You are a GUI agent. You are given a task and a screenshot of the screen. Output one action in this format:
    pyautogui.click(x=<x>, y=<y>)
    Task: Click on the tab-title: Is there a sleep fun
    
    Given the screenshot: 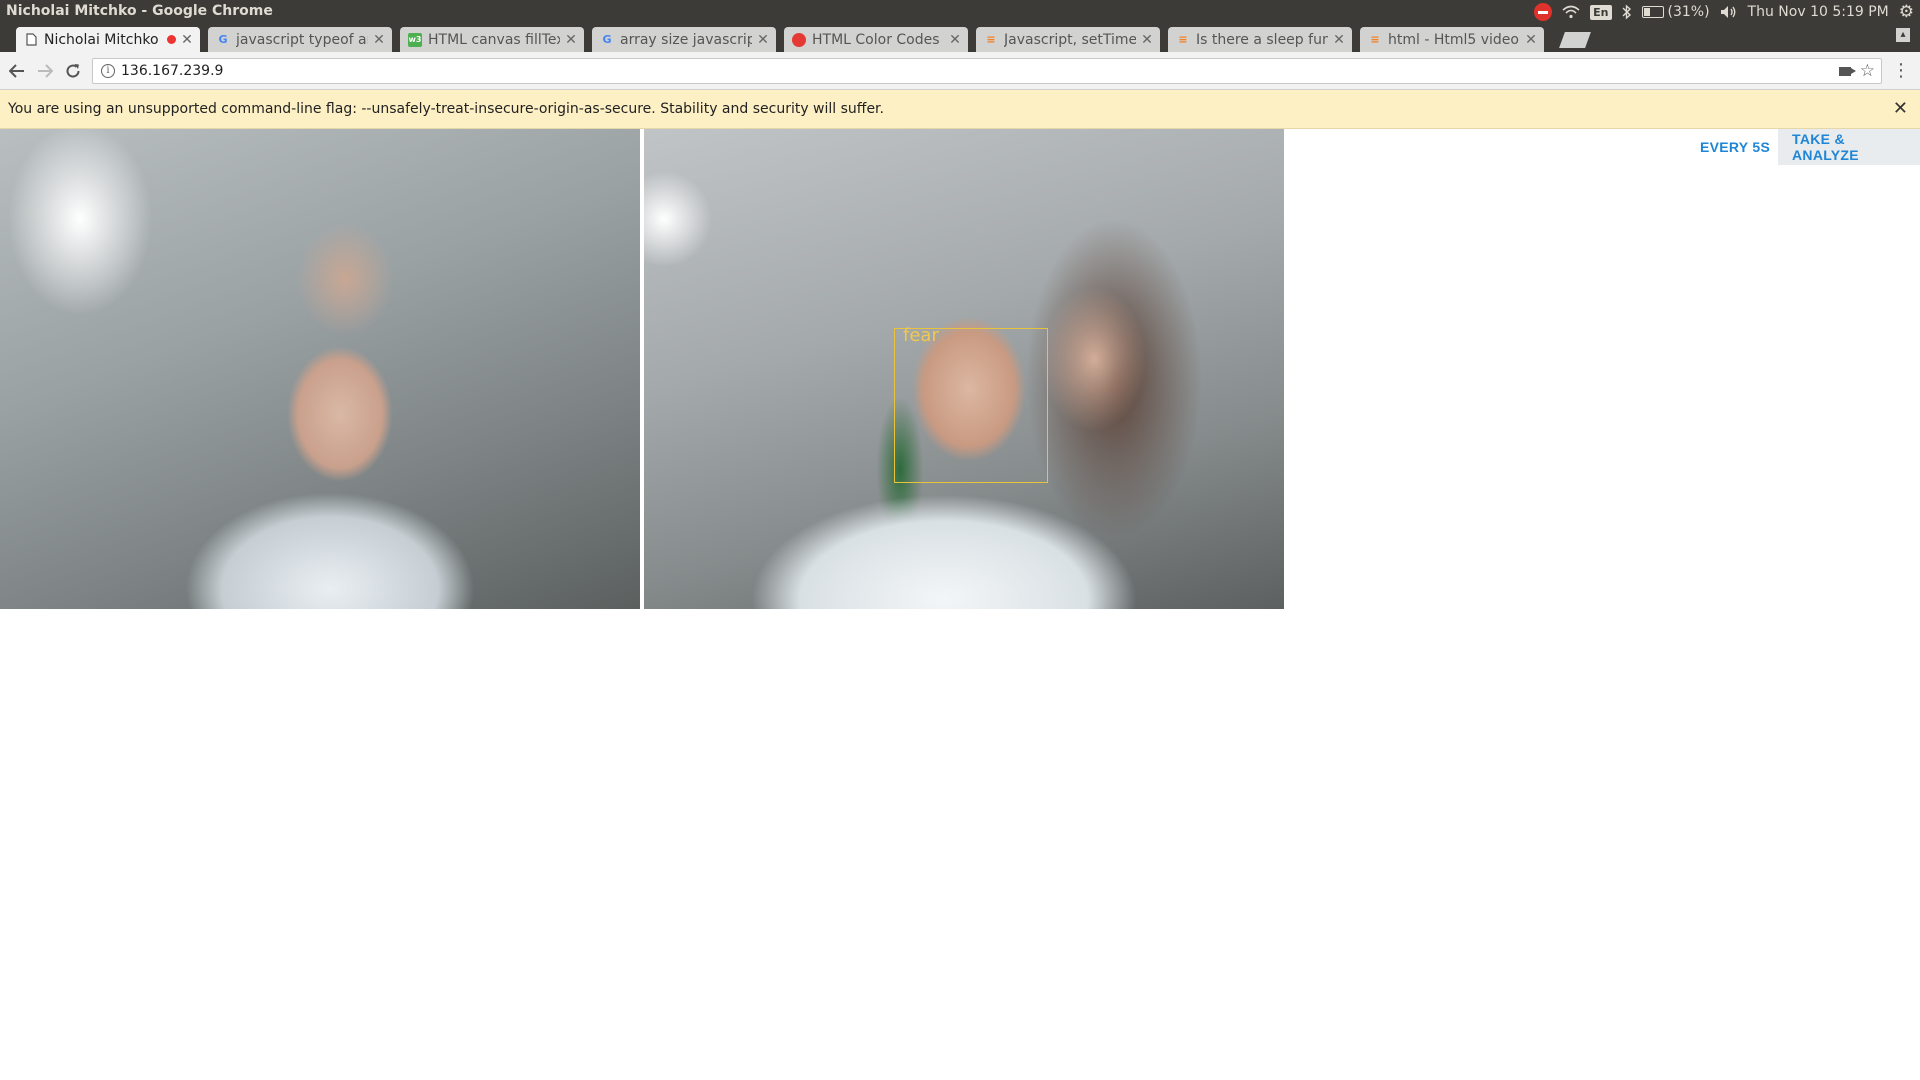 What is the action you would take?
    pyautogui.click(x=1262, y=39)
    